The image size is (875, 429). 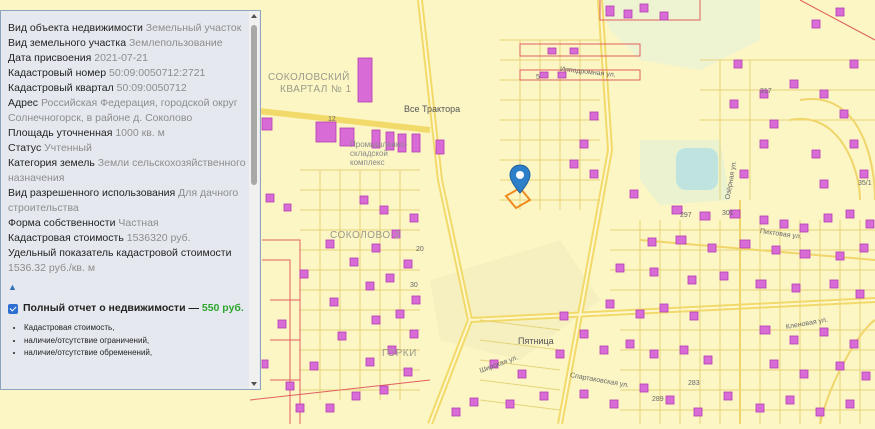 What do you see at coordinates (138, 223) in the screenshot?
I see `info-value: Частная` at bounding box center [138, 223].